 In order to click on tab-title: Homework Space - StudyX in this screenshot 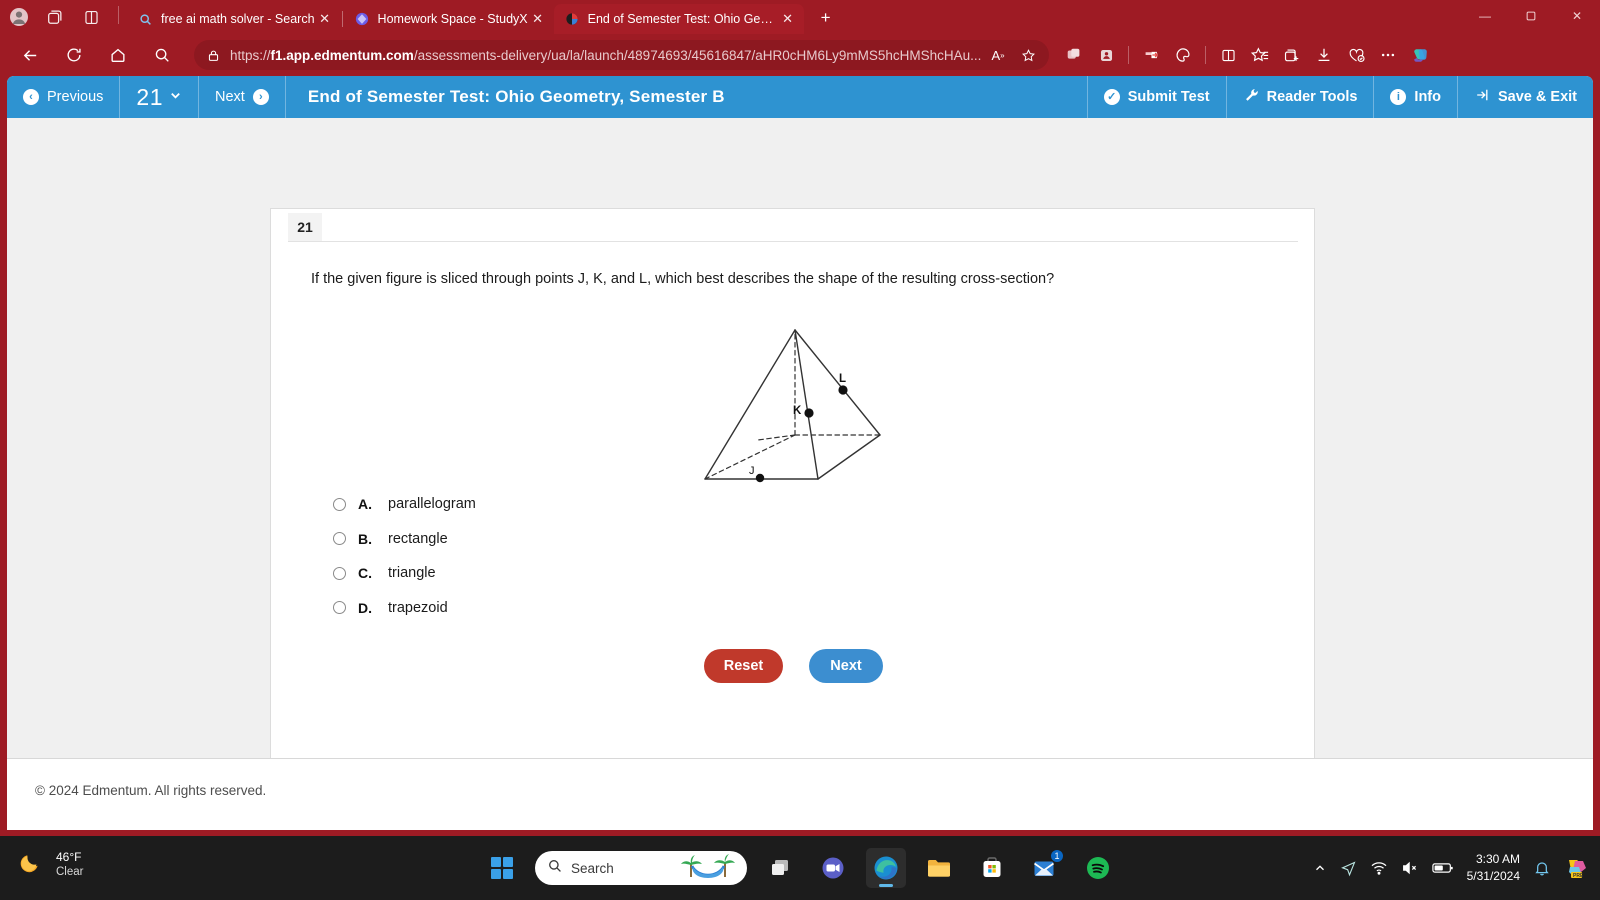, I will do `click(452, 19)`.